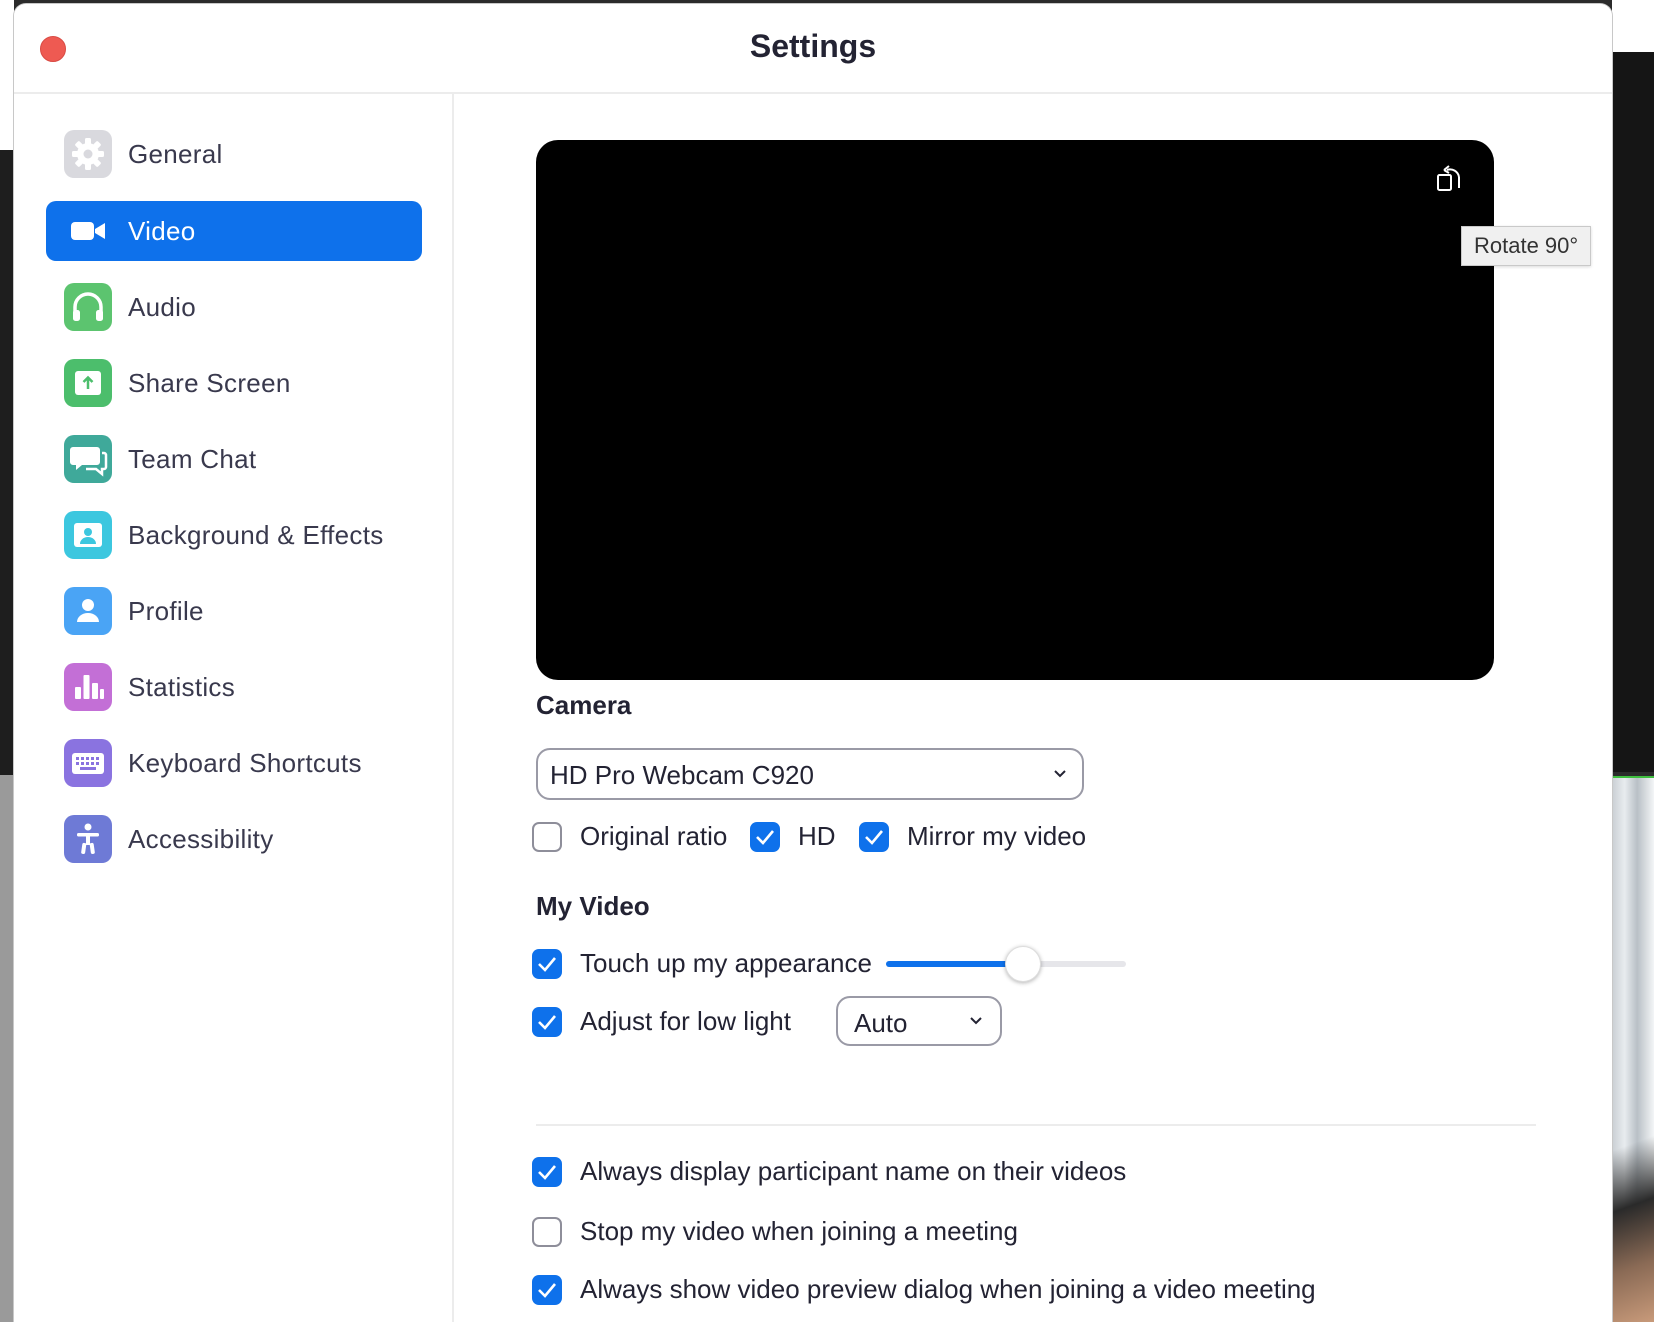  I want to click on hd-label: HD, so click(817, 836).